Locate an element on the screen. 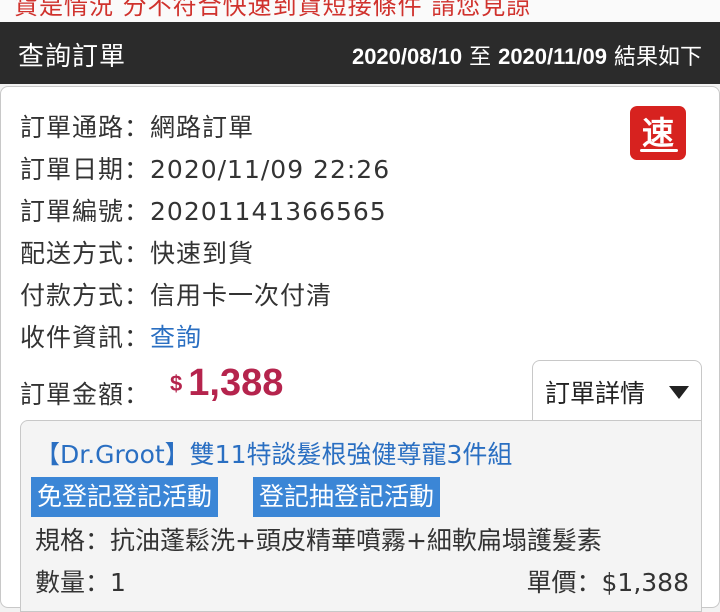  recipient-row: 收件資訊：查詢 is located at coordinates (111, 336).